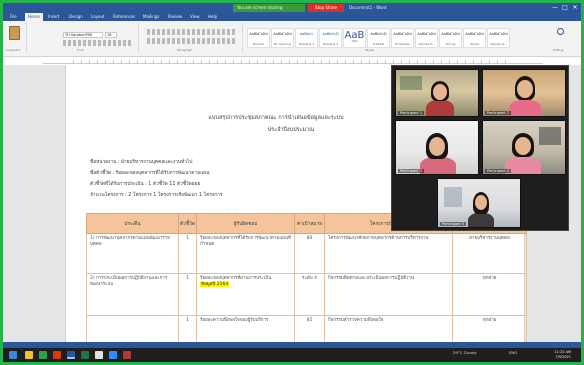 This screenshot has height=365, width=584. I want to click on language-indicator: ENG, so click(513, 352).